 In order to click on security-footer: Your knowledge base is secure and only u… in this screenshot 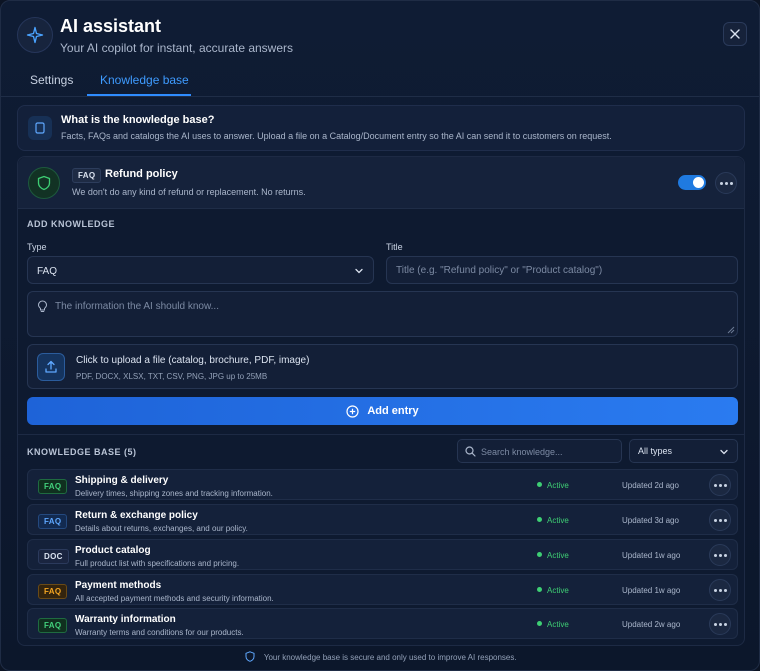, I will do `click(380, 654)`.